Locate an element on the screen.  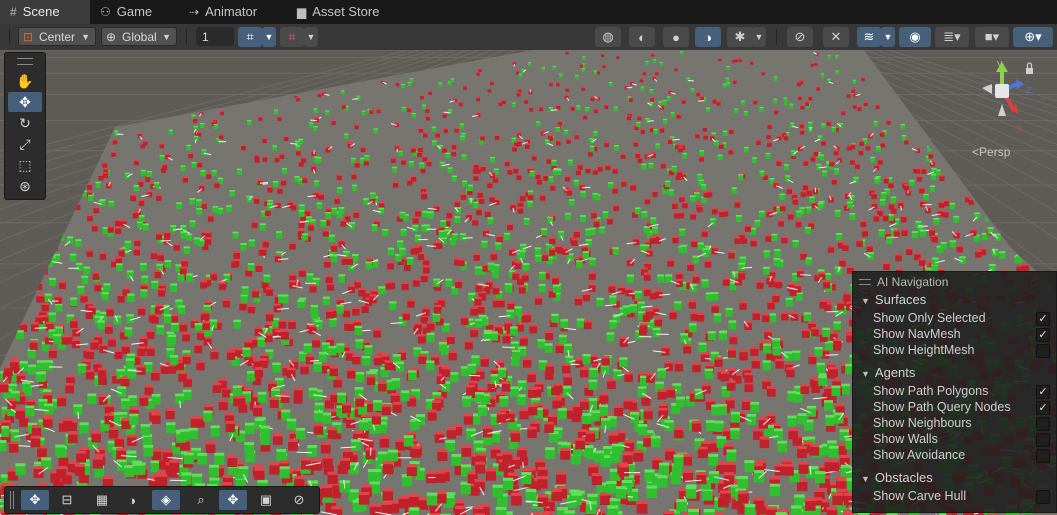
tab-asset-store: ▆ Asset Store is located at coordinates (338, 12).